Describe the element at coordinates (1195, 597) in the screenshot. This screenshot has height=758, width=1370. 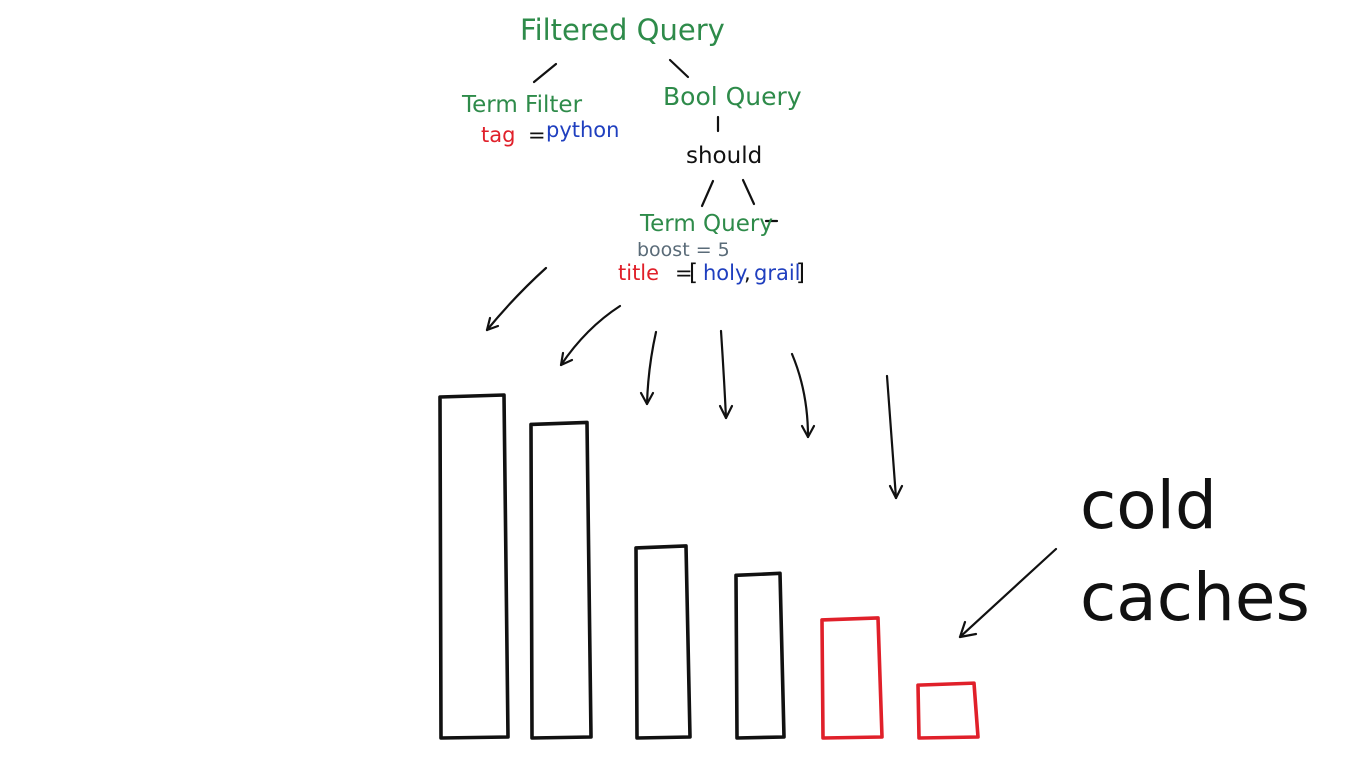
I see `annotation-caches: caches` at that location.